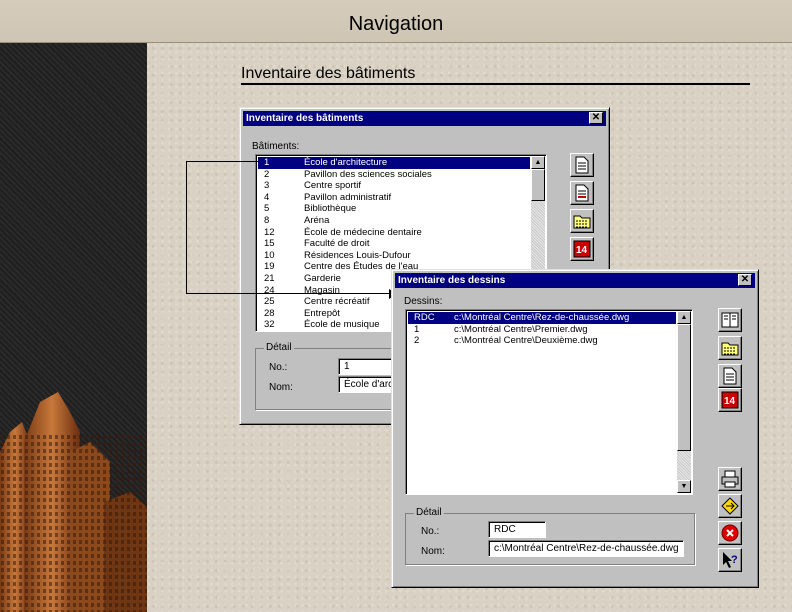 Image resolution: width=792 pixels, height=612 pixels. Describe the element at coordinates (586, 548) in the screenshot. I see `nom-field: c:\Montréal Centre\Rez-de-chaussée.dwg` at that location.